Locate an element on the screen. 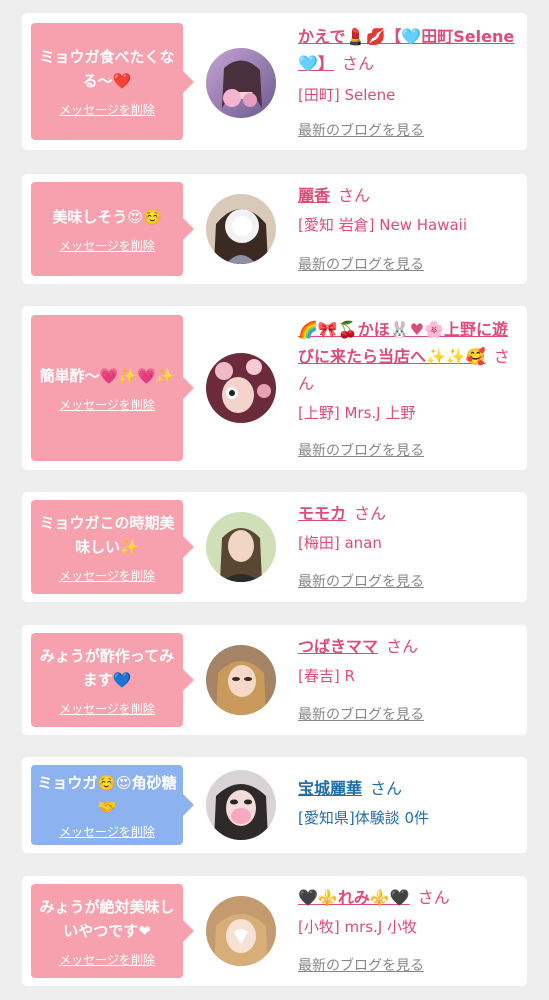 This screenshot has width=549, height=1000. message-bubble: ミョウガ食べたくなる〜❤️ メッセージを削除 is located at coordinates (112, 81).